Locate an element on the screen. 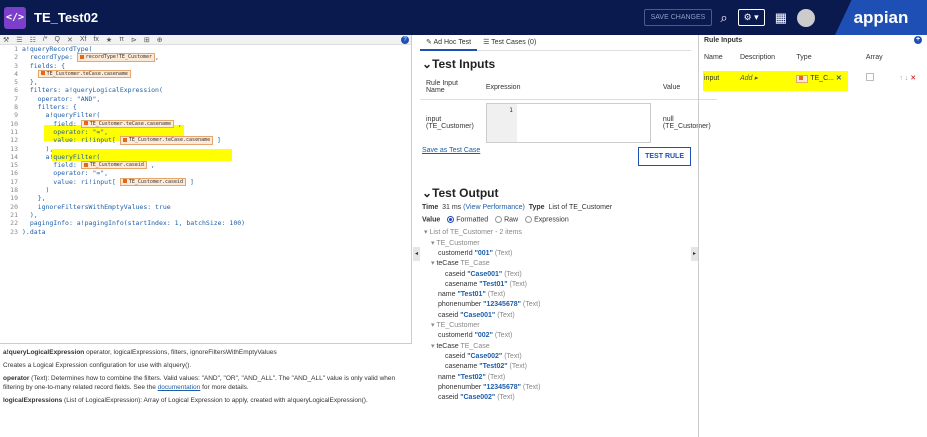 The height and width of the screenshot is (437, 927). tab-test-cases: ☰ Test Cases (0) is located at coordinates (509, 43).